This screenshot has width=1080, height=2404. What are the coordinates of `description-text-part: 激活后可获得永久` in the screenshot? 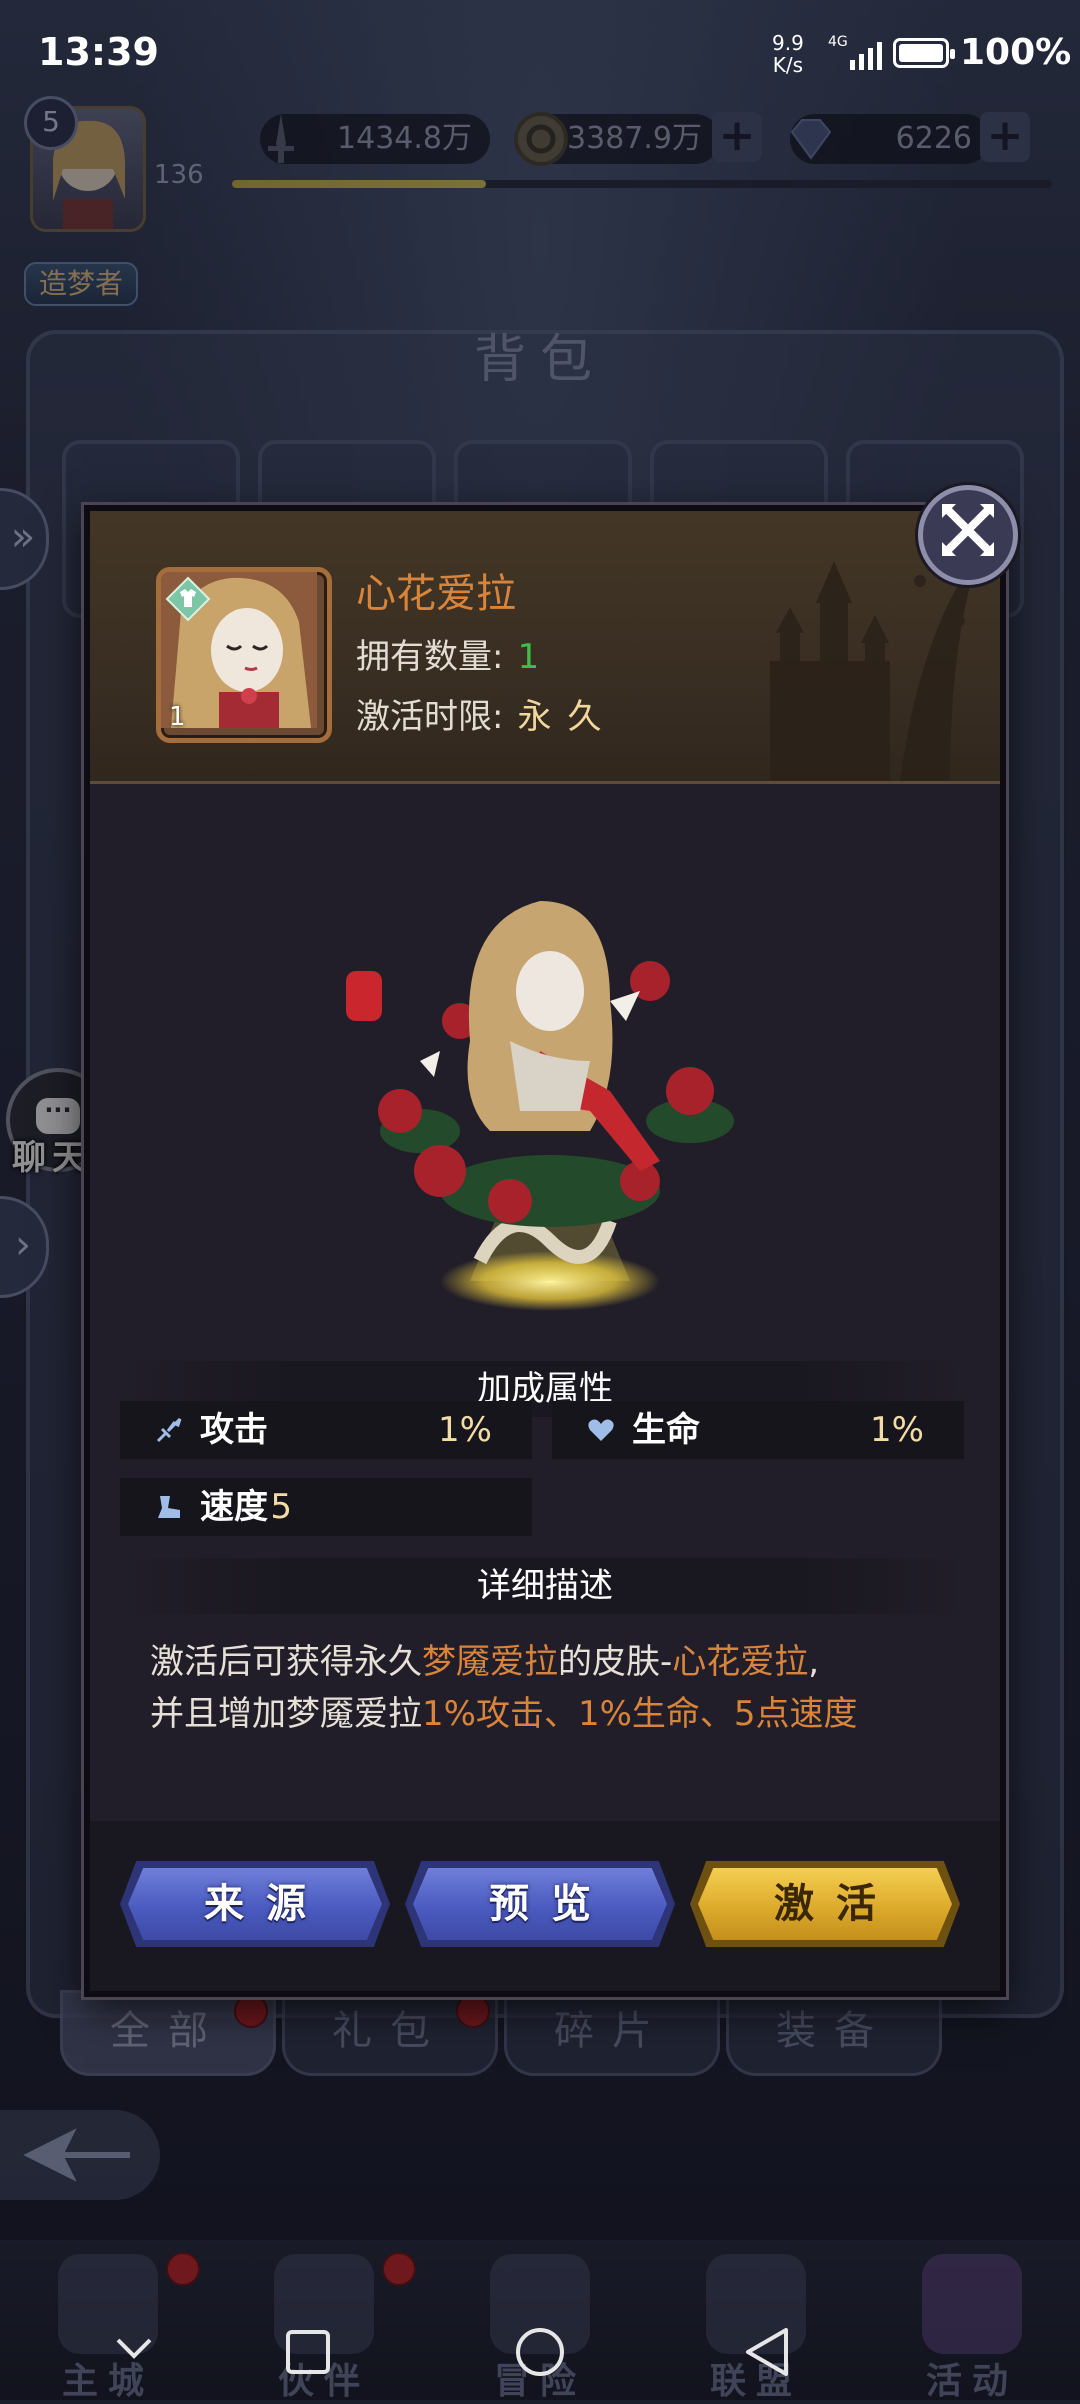 It's located at (286, 1662).